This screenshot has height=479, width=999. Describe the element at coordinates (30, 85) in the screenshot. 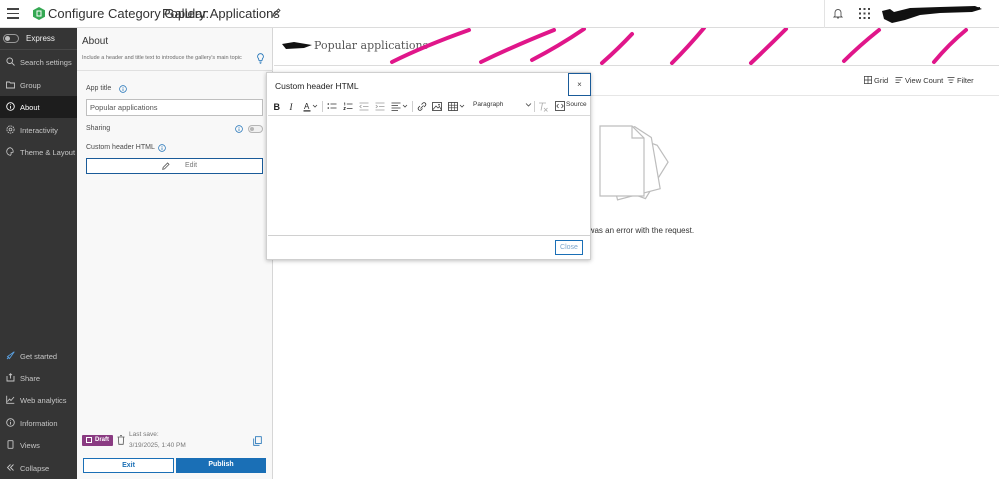

I see `rail-item-label: Group` at that location.